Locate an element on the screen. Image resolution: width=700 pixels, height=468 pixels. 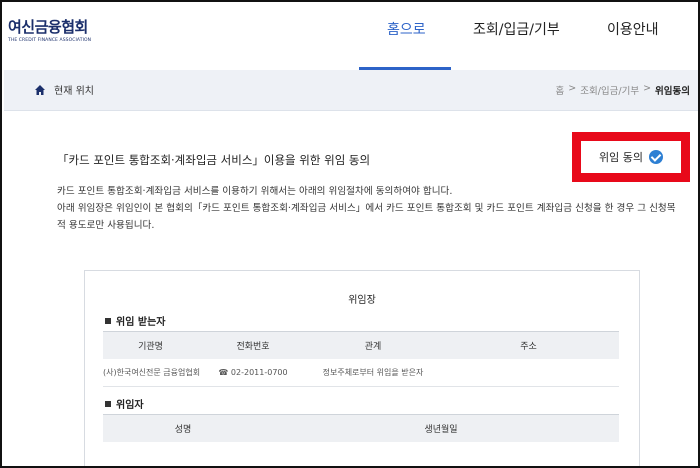
consent-highlight-box: 위임 동의 is located at coordinates (631, 157).